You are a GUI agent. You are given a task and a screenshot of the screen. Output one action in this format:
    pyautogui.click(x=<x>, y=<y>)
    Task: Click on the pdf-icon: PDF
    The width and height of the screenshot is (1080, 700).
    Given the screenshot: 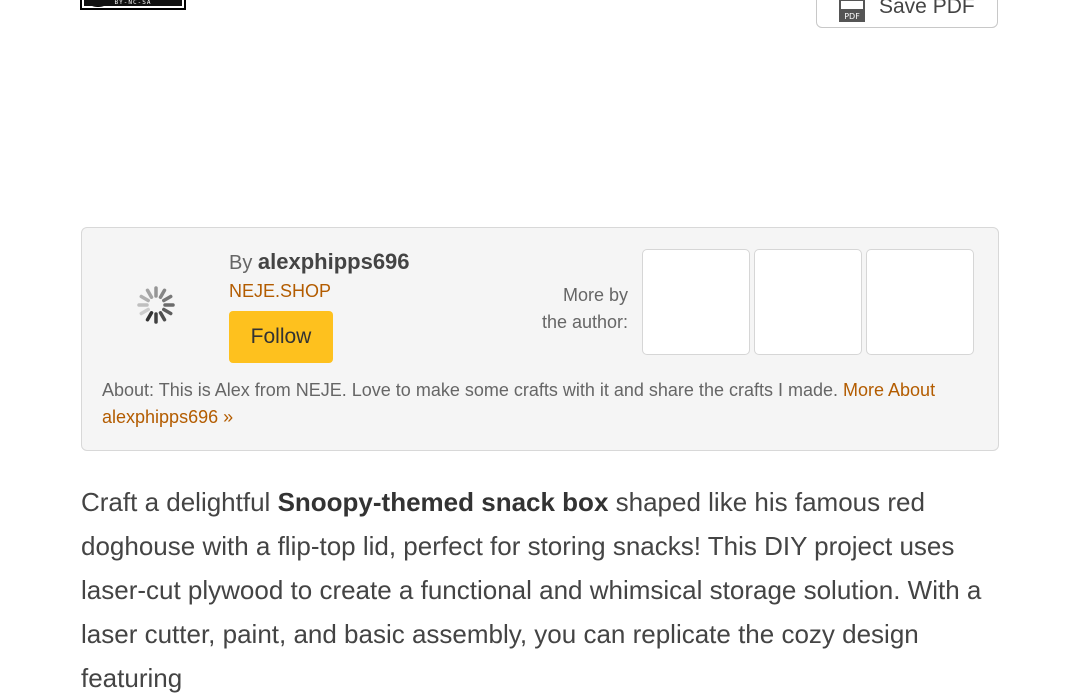 What is the action you would take?
    pyautogui.click(x=853, y=11)
    